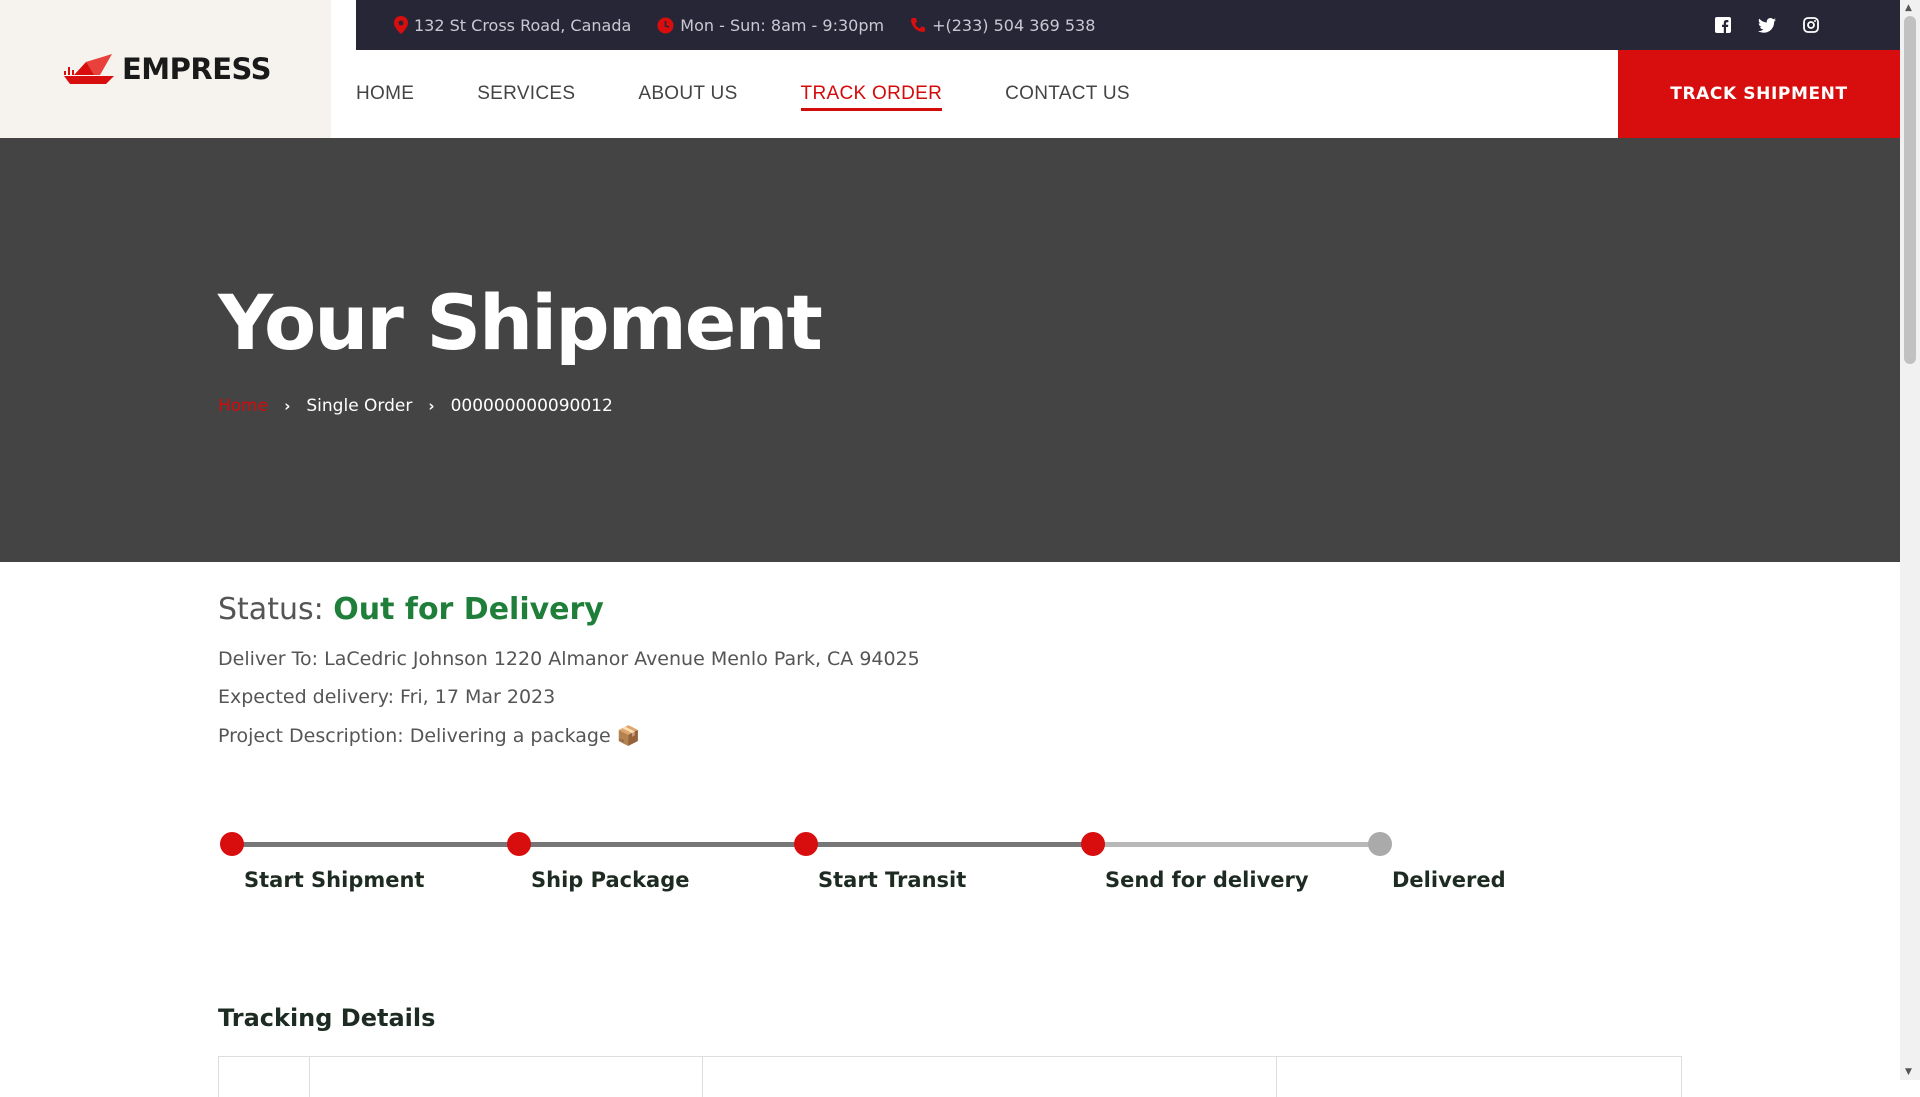 The image size is (1920, 1097). I want to click on progress-step-label: Delivered, so click(1449, 880).